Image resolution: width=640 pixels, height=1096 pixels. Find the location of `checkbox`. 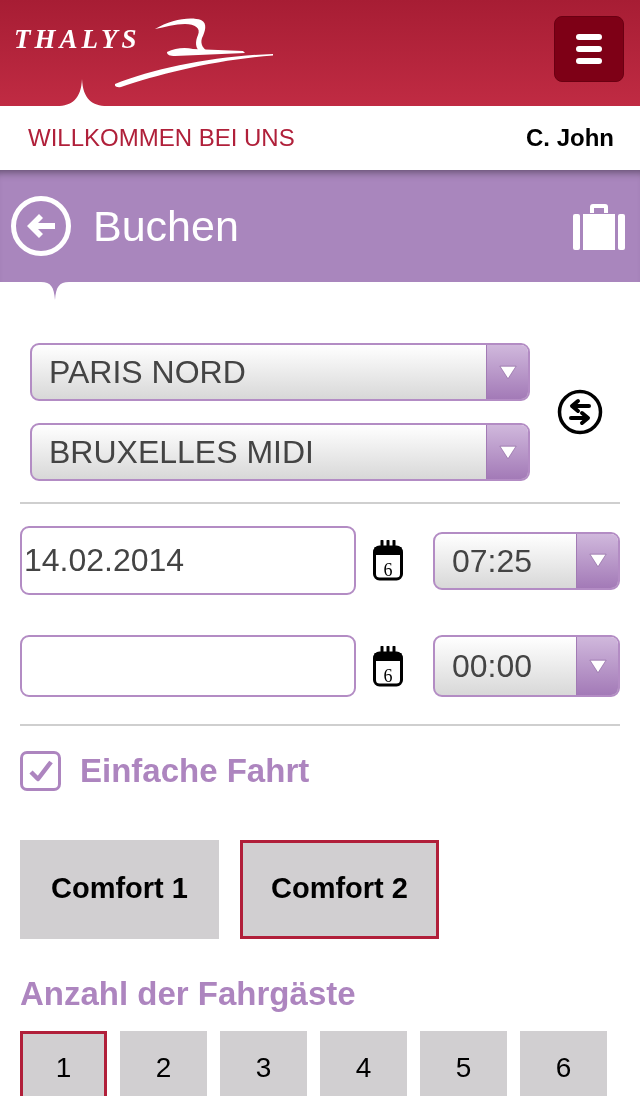

checkbox is located at coordinates (40, 770).